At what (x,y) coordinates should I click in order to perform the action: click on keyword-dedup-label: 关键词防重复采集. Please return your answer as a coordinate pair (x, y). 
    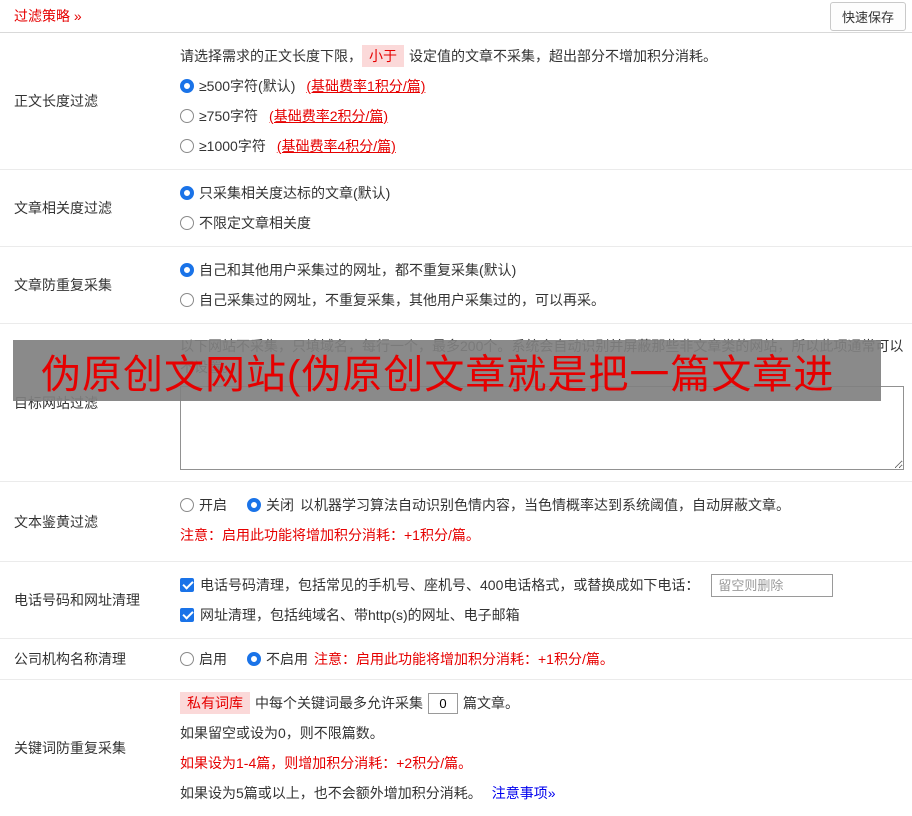
    Looking at the image, I should click on (70, 748).